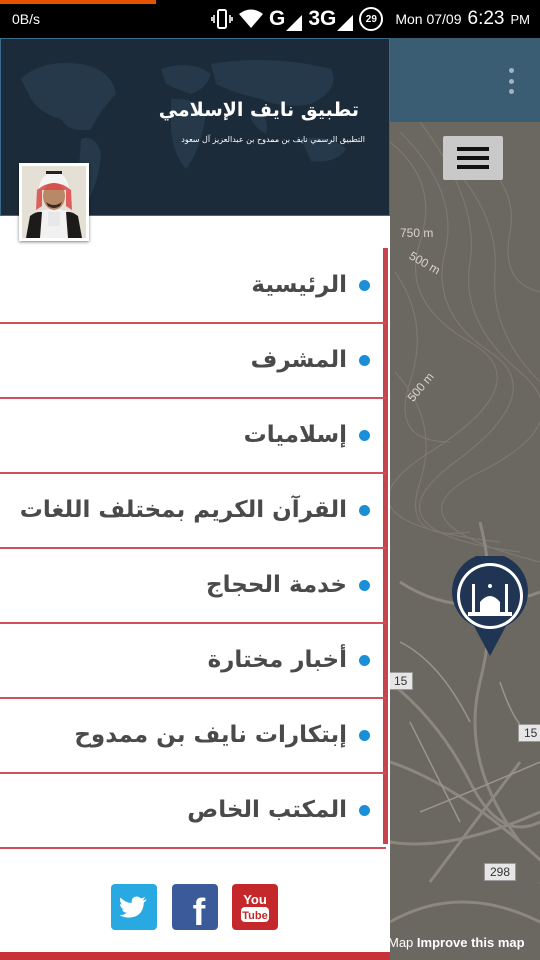 The image size is (540, 960). I want to click on overflow-menu-icon, so click(511, 81).